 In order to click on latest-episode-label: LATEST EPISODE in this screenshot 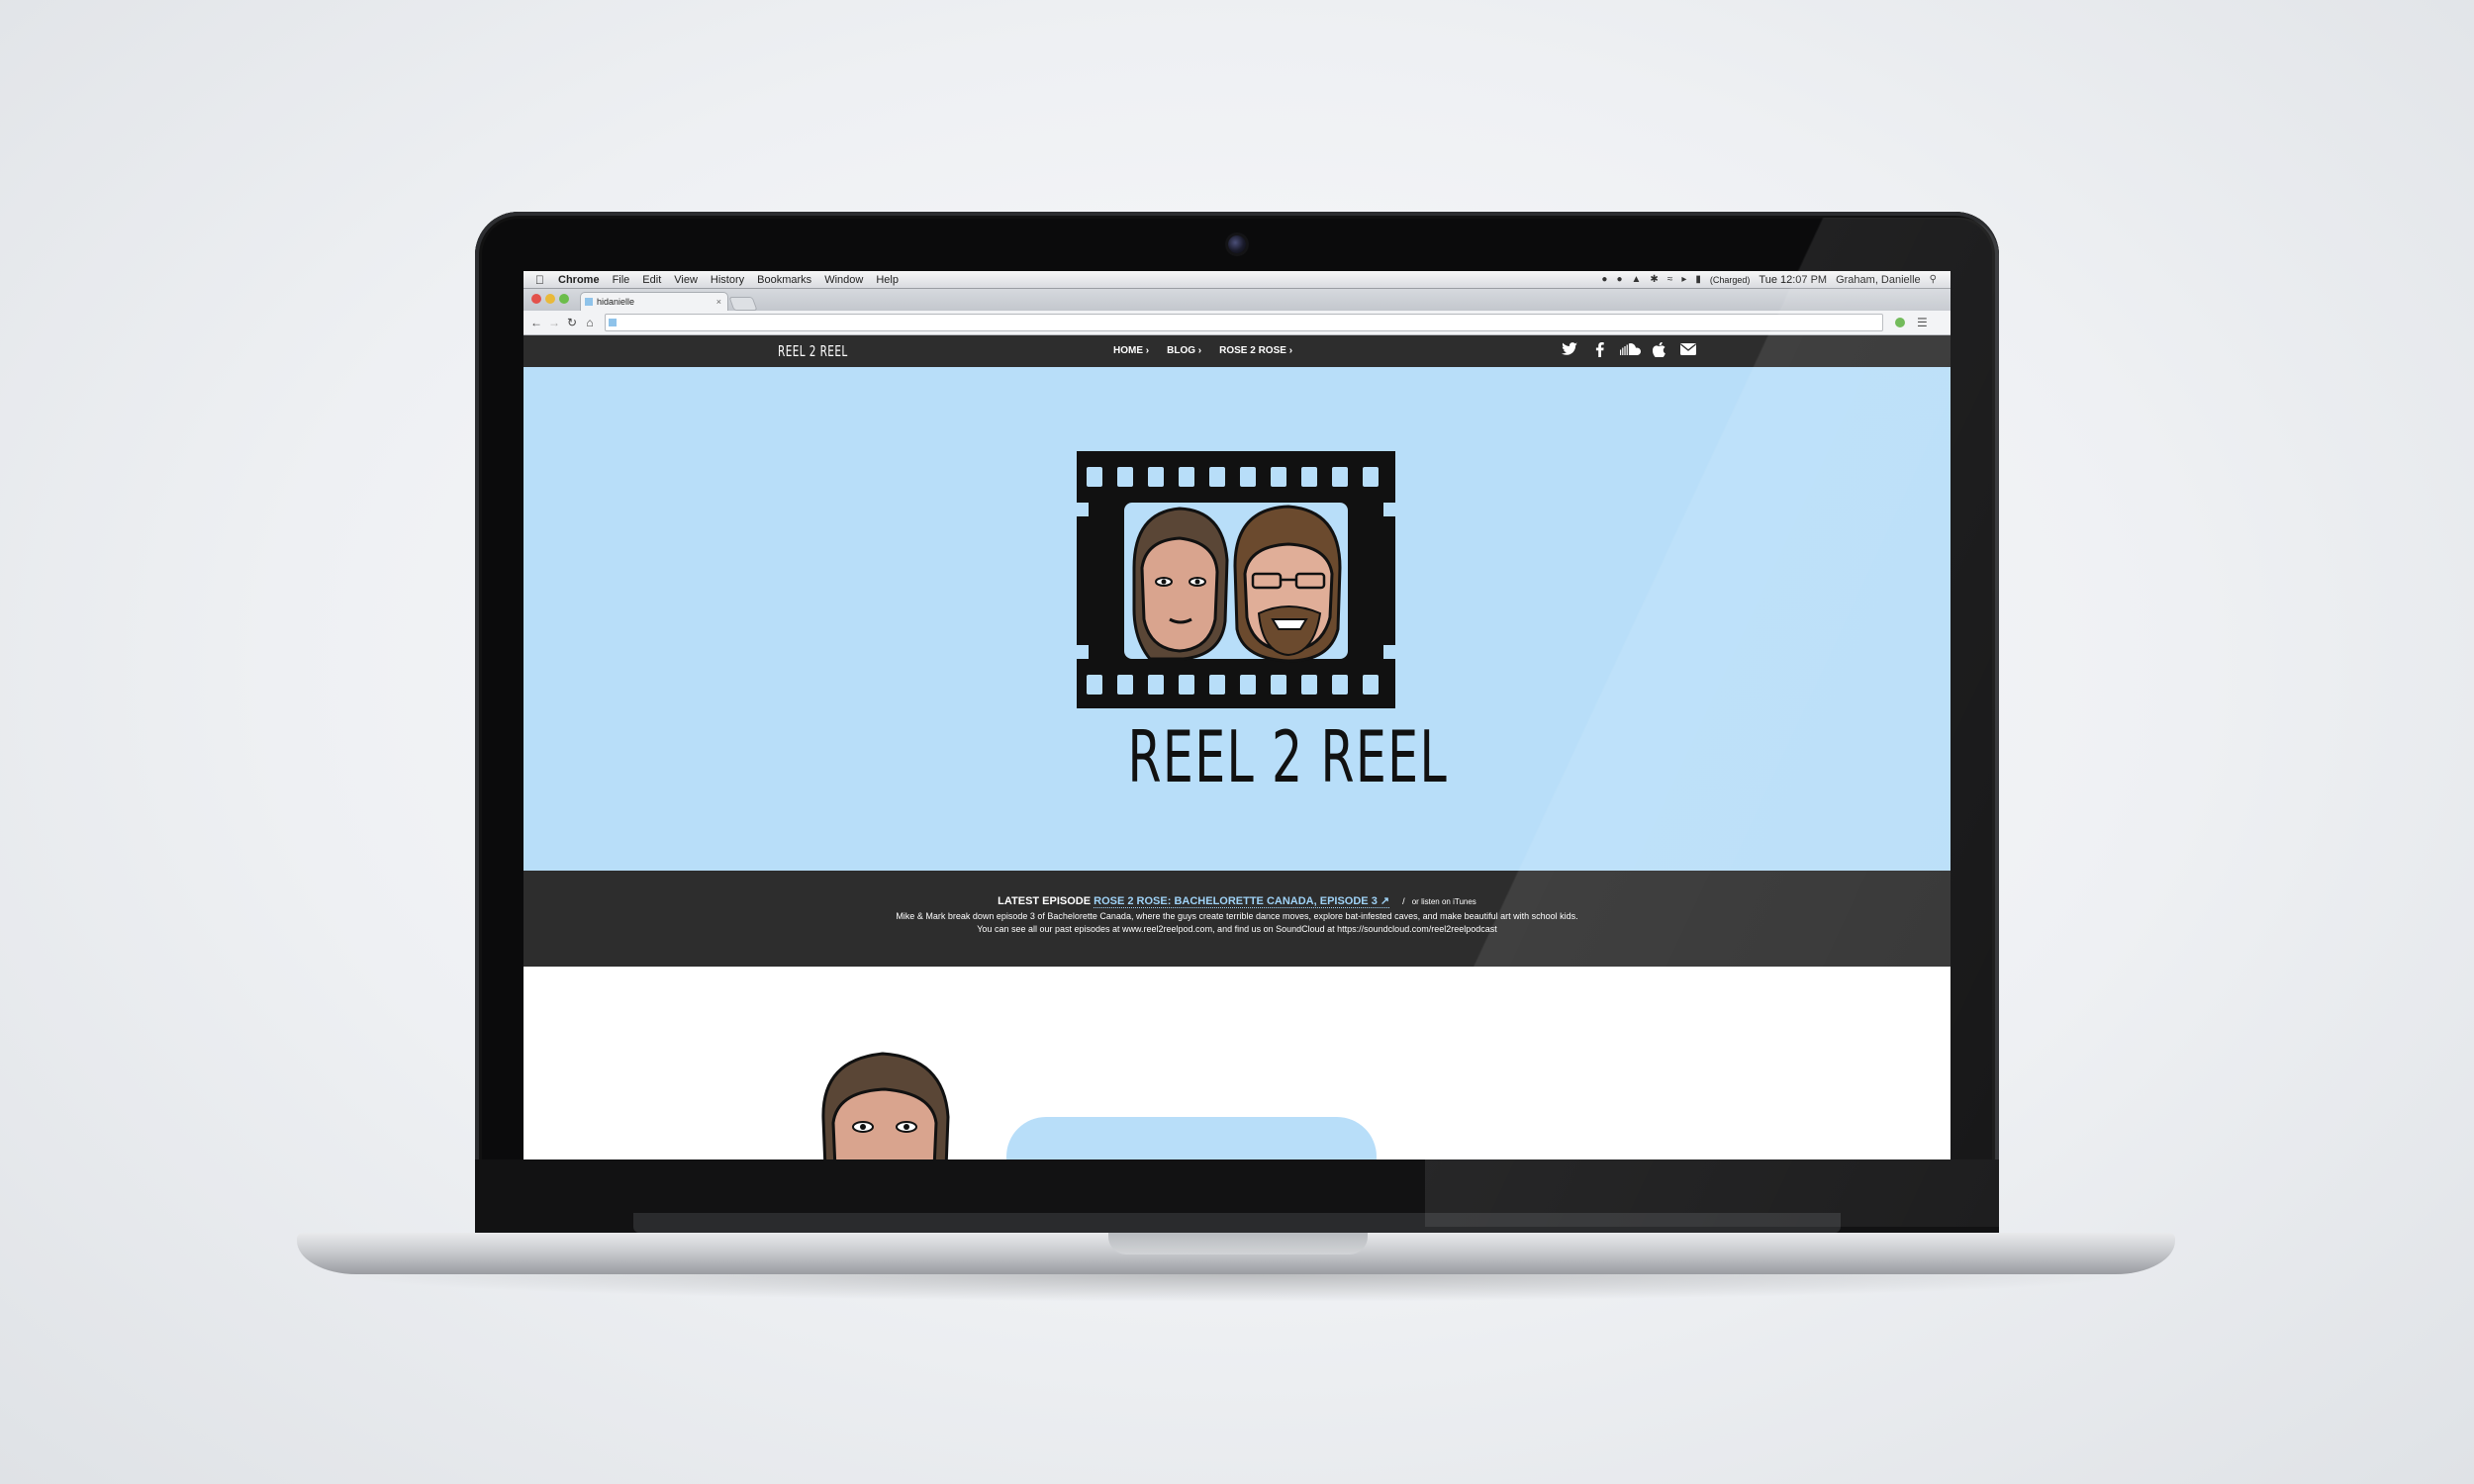, I will do `click(1045, 901)`.